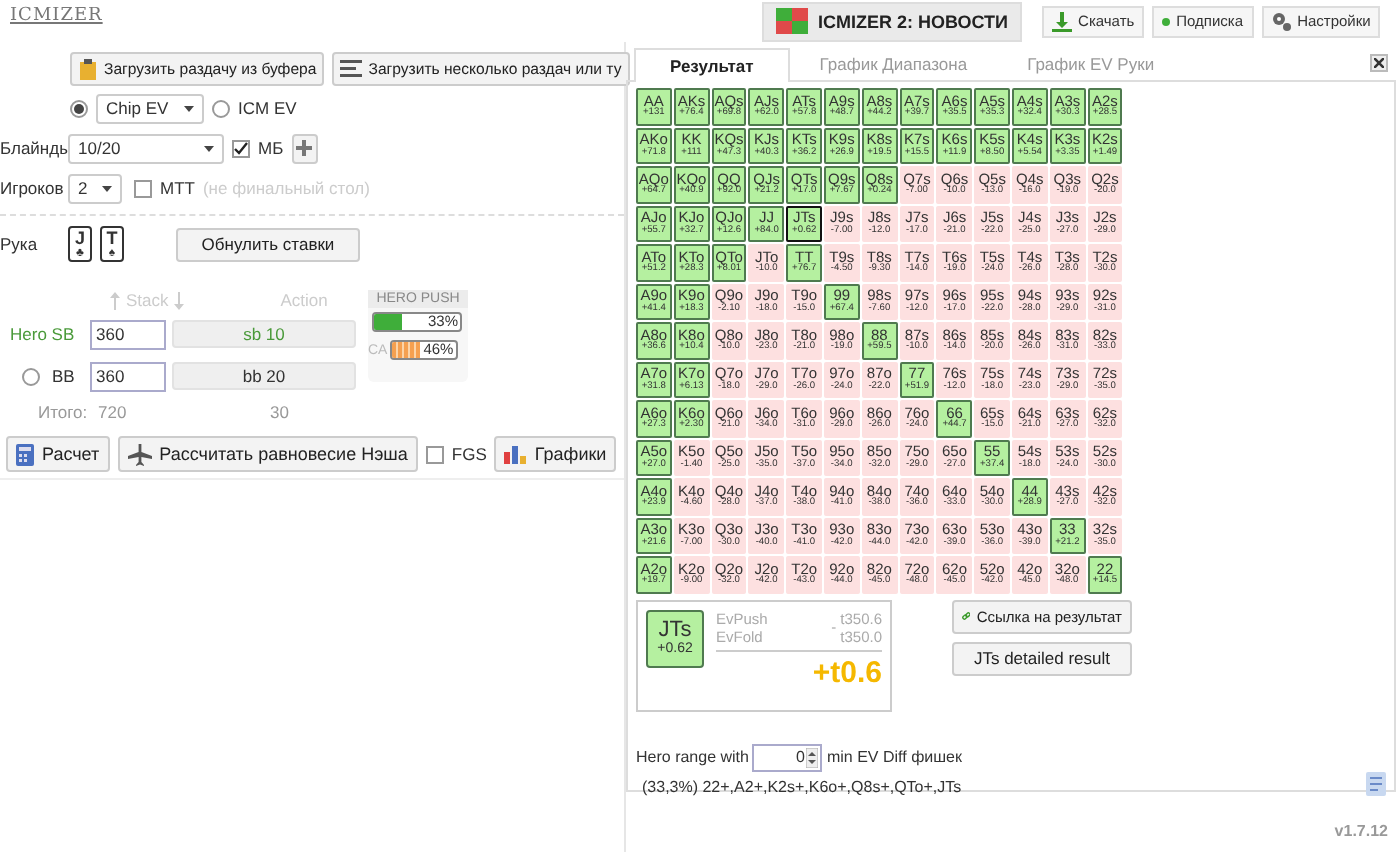 The width and height of the screenshot is (1400, 852). Describe the element at coordinates (279, 412) in the screenshot. I see `totals-action: 30` at that location.